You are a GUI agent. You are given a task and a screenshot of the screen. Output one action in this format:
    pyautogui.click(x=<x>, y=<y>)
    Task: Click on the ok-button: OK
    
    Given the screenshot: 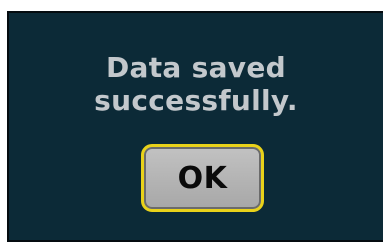 What is the action you would take?
    pyautogui.click(x=202, y=178)
    